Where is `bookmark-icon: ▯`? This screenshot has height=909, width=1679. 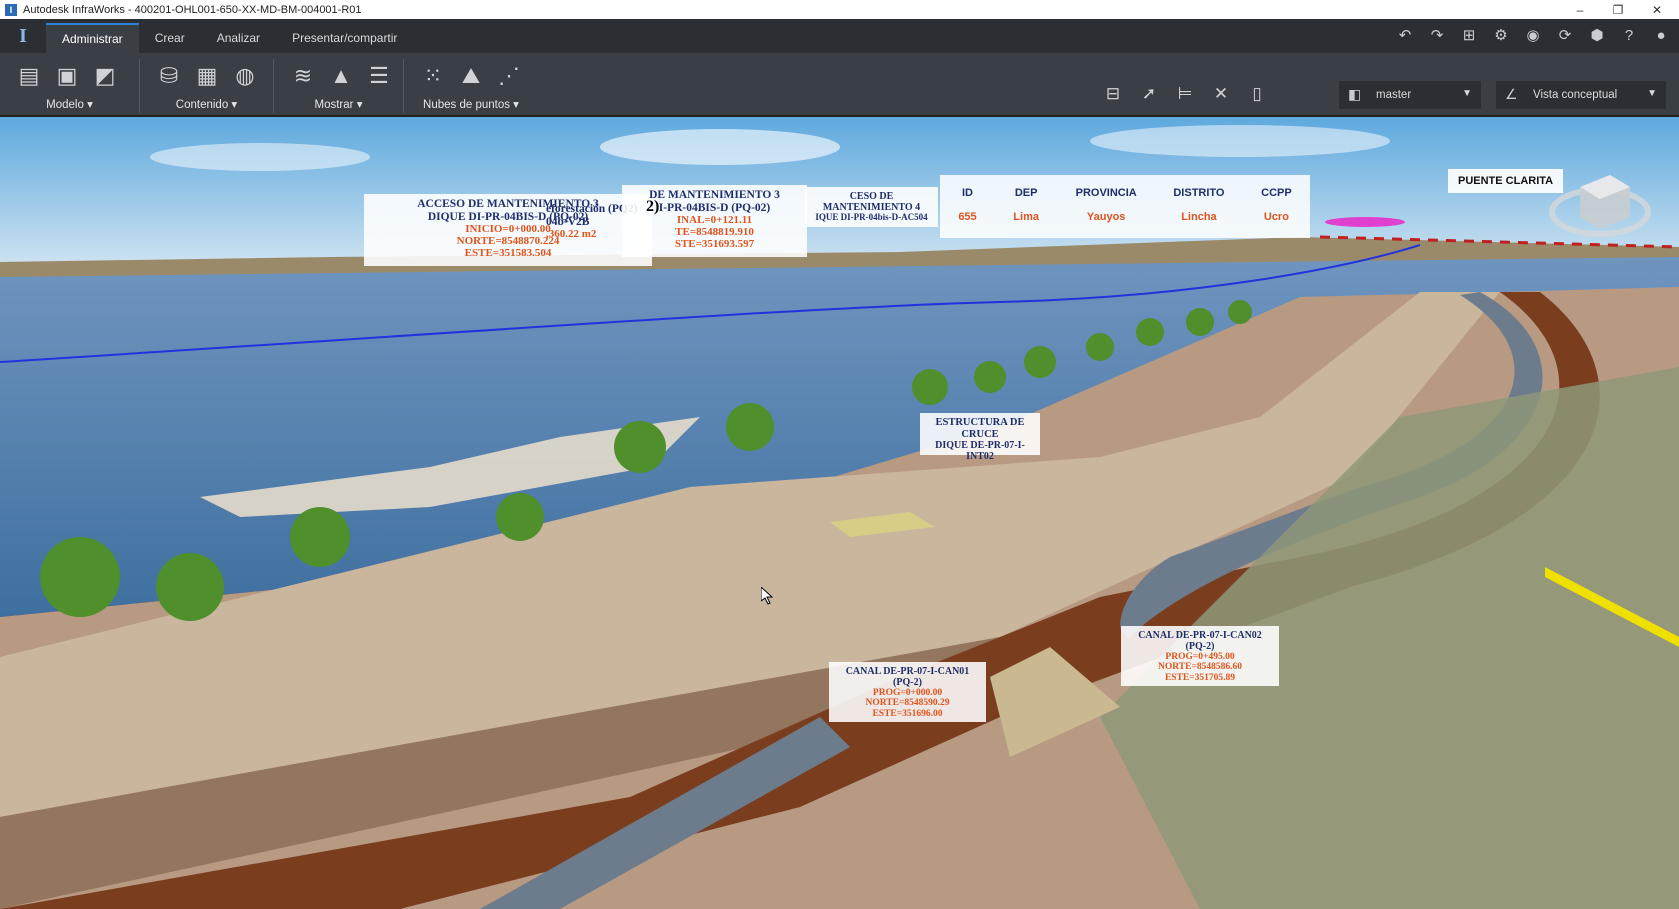
bookmark-icon: ▯ is located at coordinates (1257, 94).